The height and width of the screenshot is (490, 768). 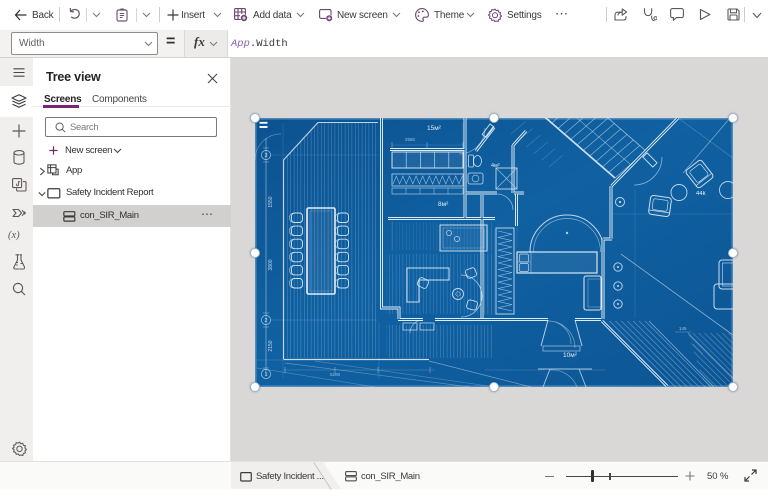 What do you see at coordinates (410, 139) in the screenshot?
I see `svg-text: 2550` at bounding box center [410, 139].